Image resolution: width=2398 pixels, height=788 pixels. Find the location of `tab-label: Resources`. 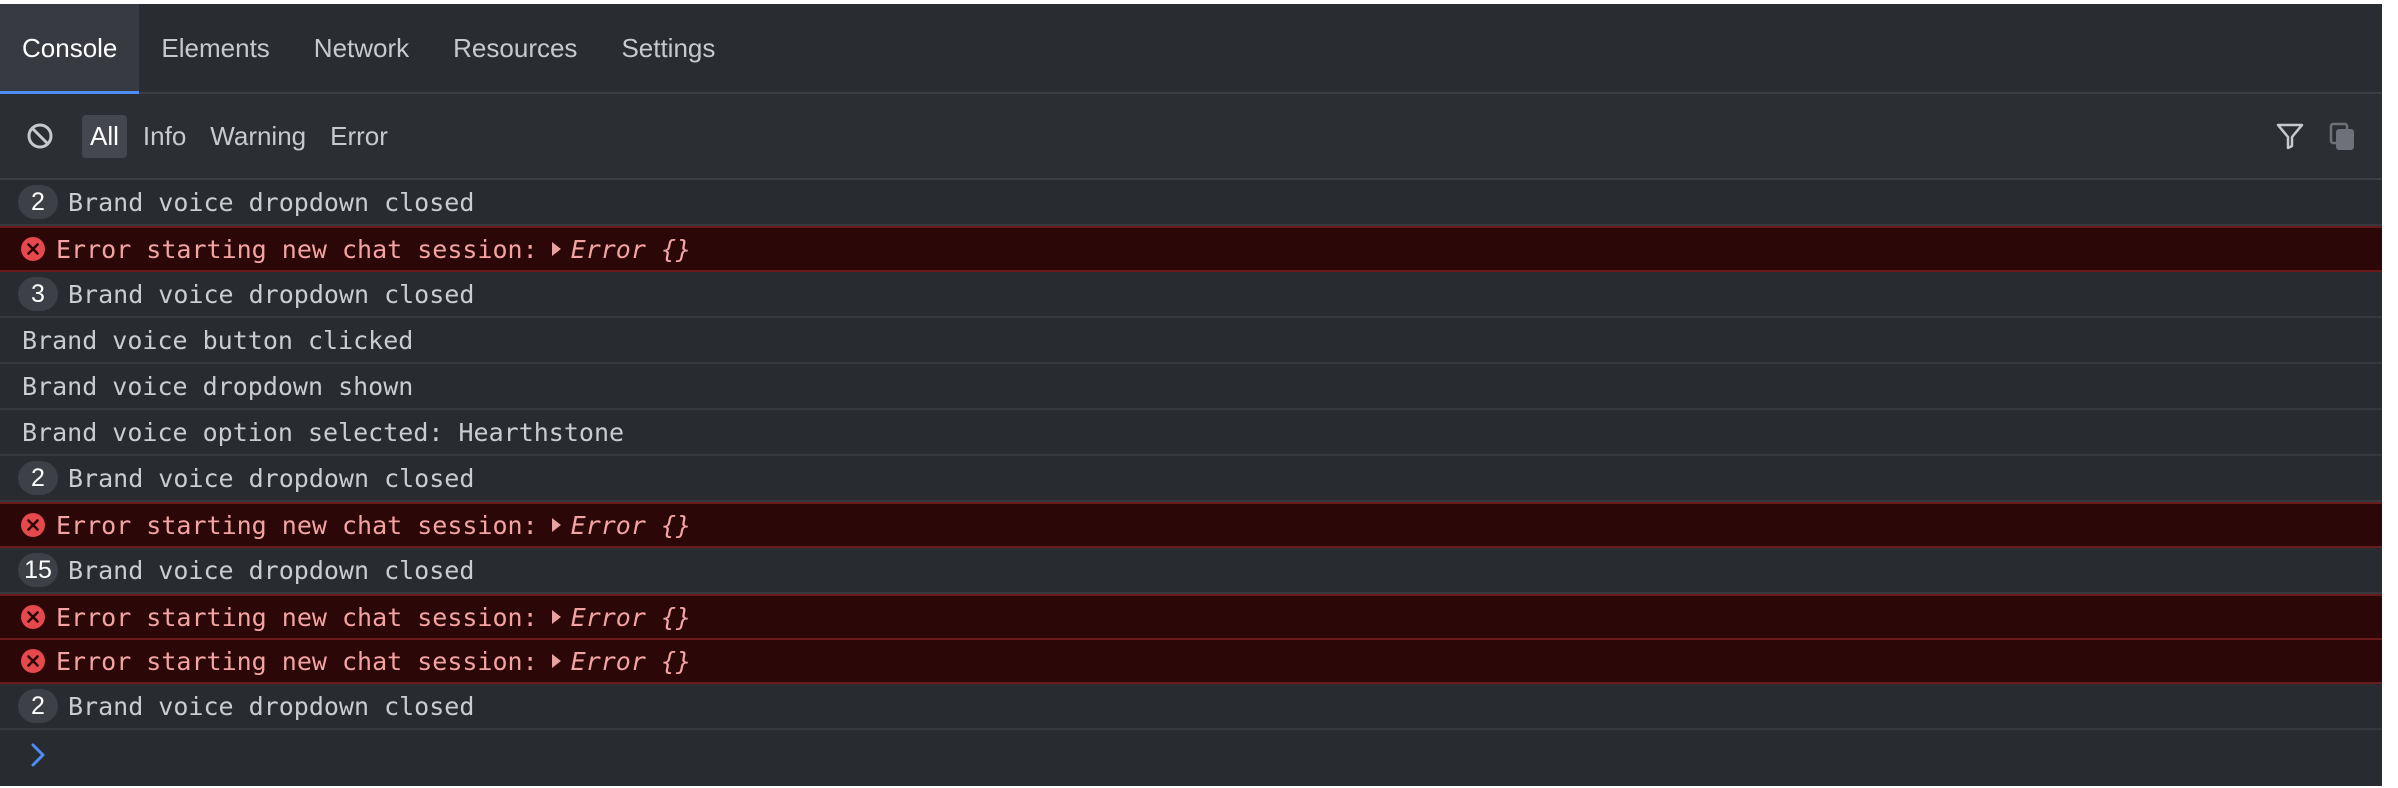

tab-label: Resources is located at coordinates (515, 47).